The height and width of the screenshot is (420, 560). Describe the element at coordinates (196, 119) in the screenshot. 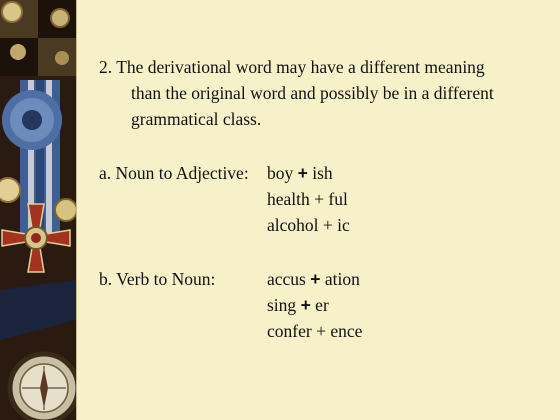

I see `point-2-line-3: grammatical class.` at that location.